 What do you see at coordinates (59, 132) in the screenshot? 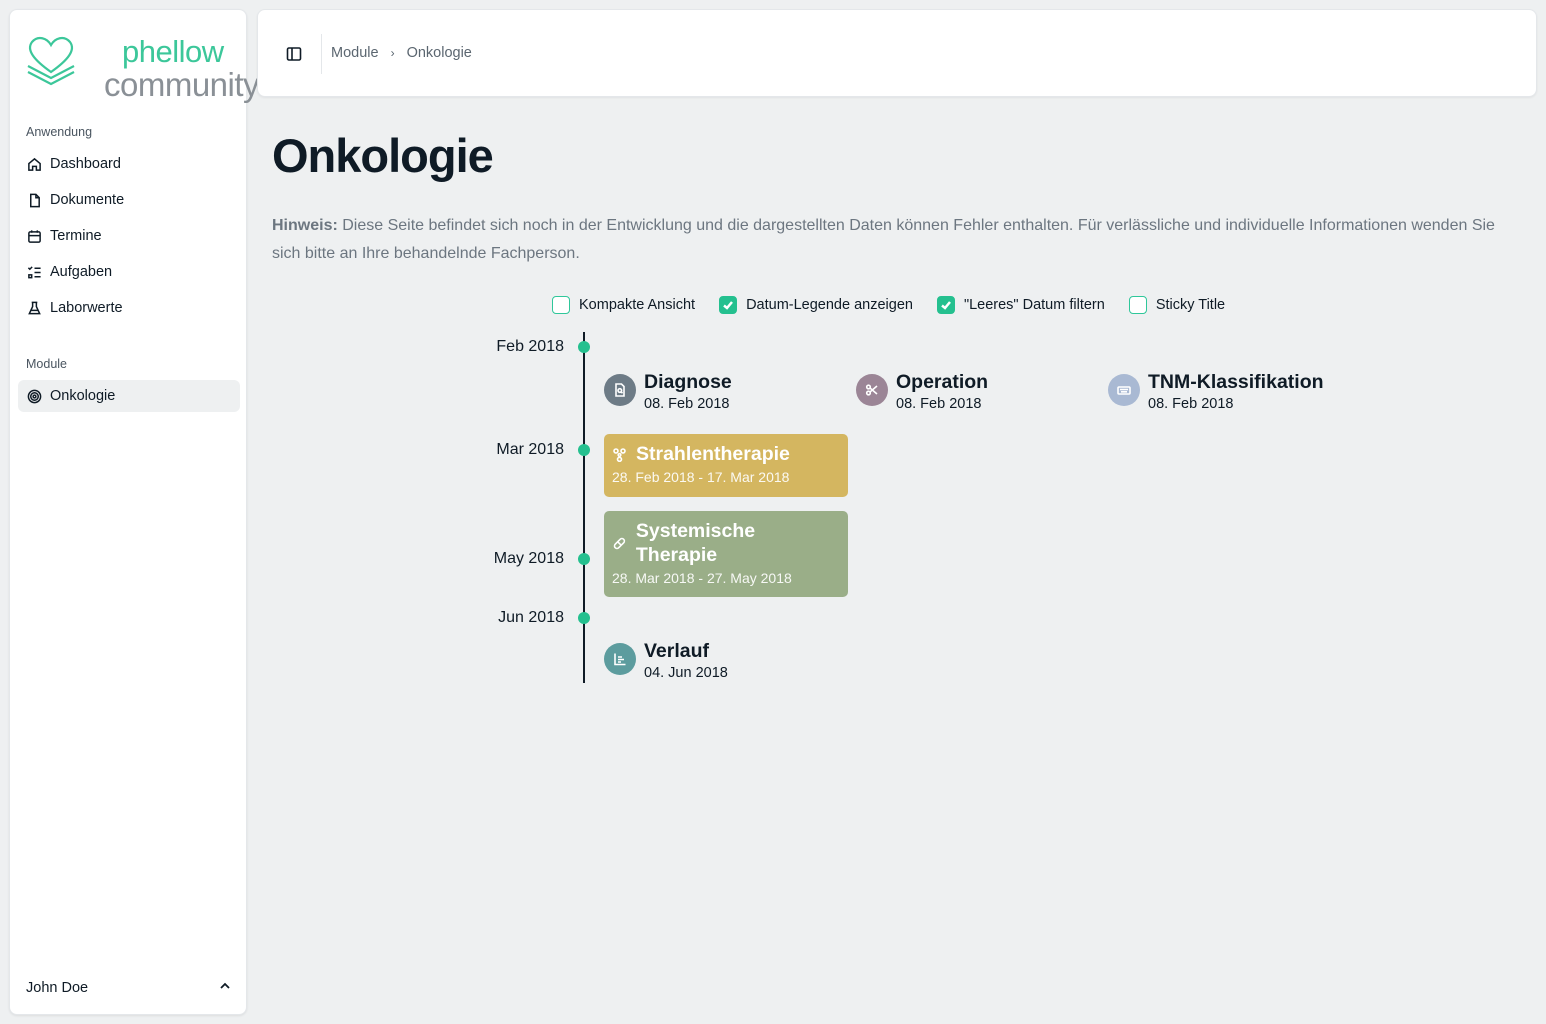
I see `nav-section-anwendung: Anwendung` at bounding box center [59, 132].